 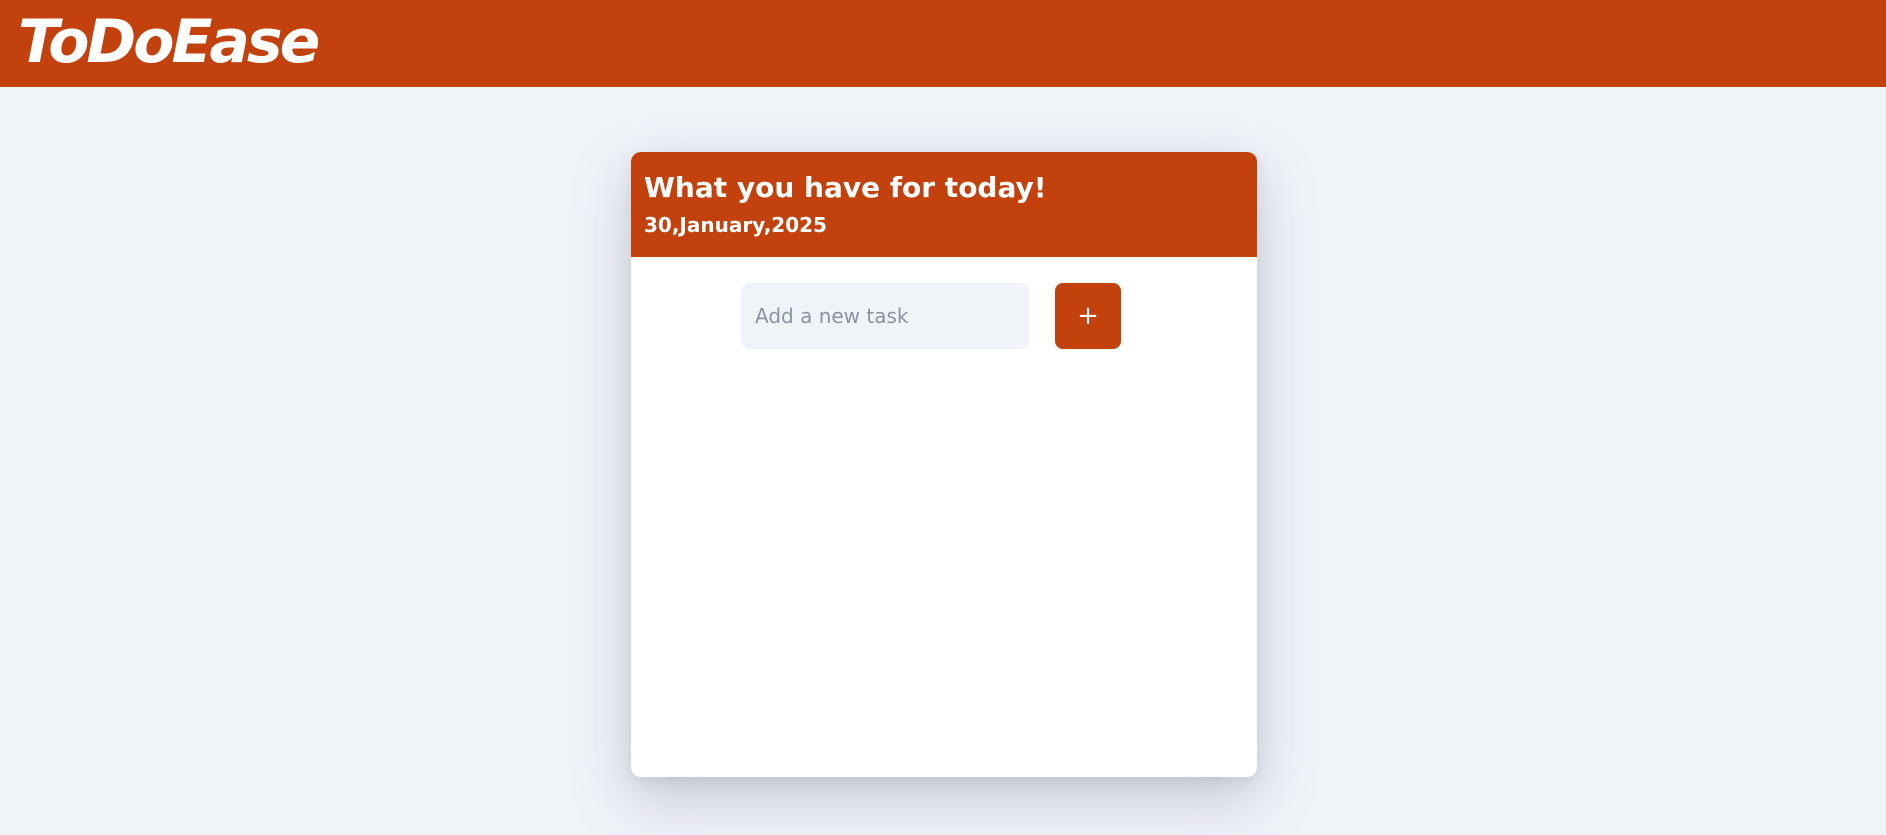 What do you see at coordinates (845, 187) in the screenshot?
I see `card-title: What you have for today!` at bounding box center [845, 187].